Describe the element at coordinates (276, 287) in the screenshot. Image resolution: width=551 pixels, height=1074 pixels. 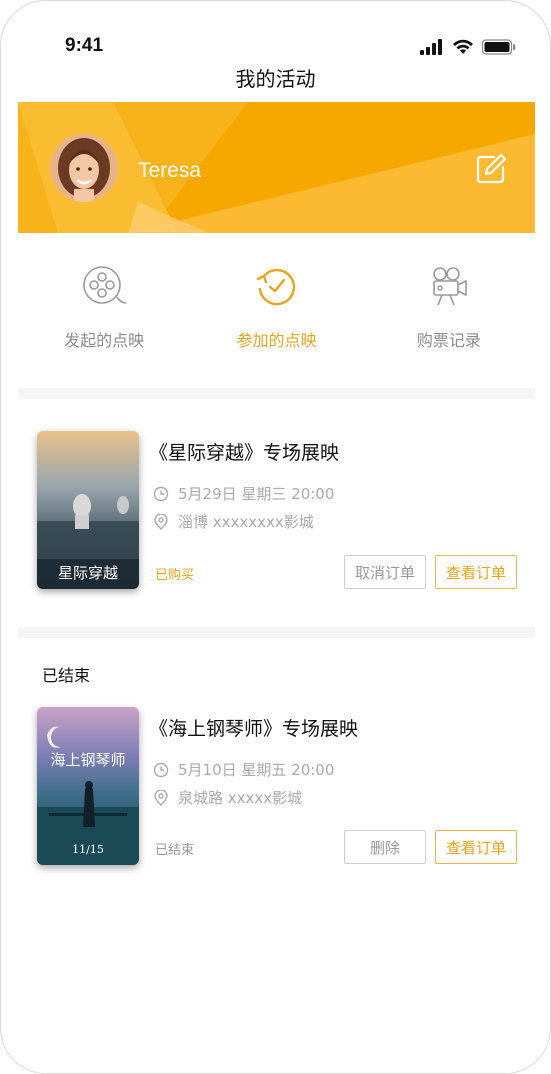
I see `clock-refresh-icon` at that location.